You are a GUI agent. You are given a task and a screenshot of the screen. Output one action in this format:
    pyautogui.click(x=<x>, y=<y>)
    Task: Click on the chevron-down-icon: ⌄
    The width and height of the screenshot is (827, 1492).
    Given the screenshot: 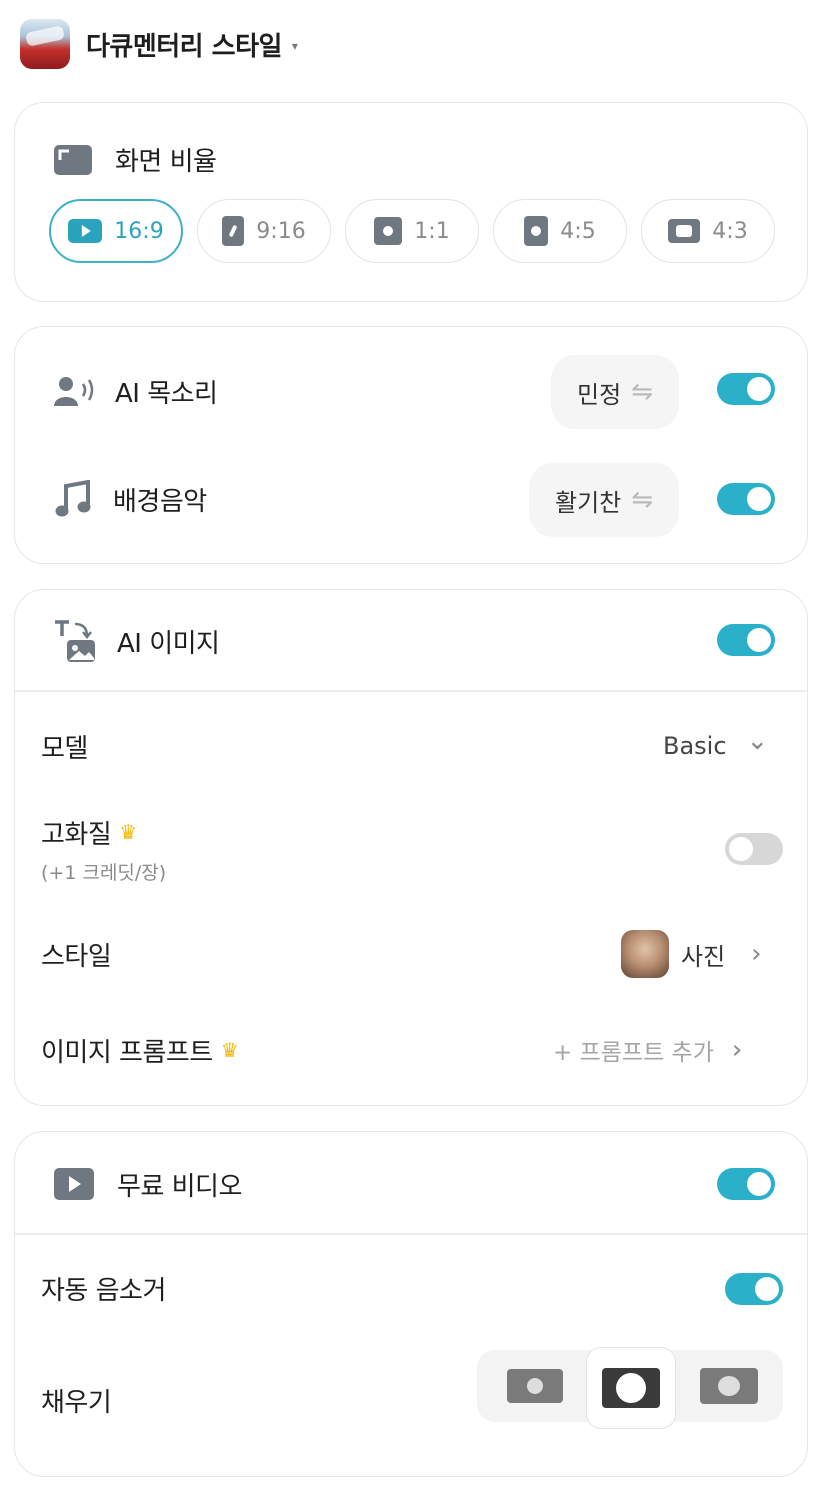 What is the action you would take?
    pyautogui.click(x=757, y=741)
    